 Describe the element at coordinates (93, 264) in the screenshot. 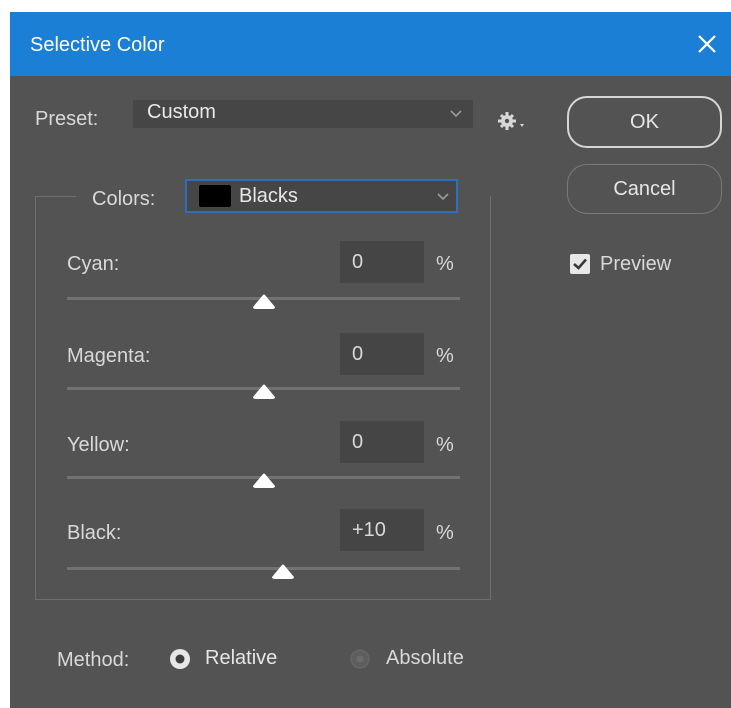

I see `cyan-label: Cyan:` at that location.